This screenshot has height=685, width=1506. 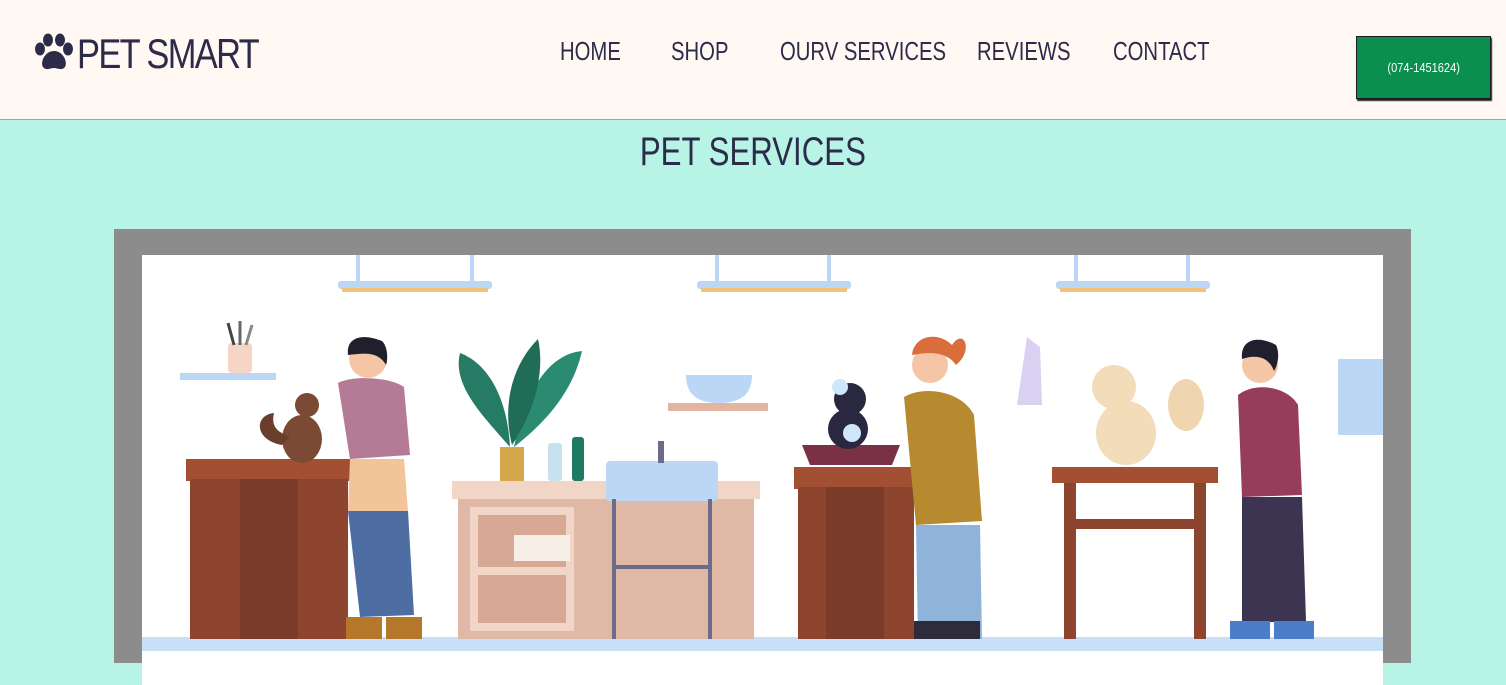 I want to click on brand-name: PET SMART, so click(x=168, y=53).